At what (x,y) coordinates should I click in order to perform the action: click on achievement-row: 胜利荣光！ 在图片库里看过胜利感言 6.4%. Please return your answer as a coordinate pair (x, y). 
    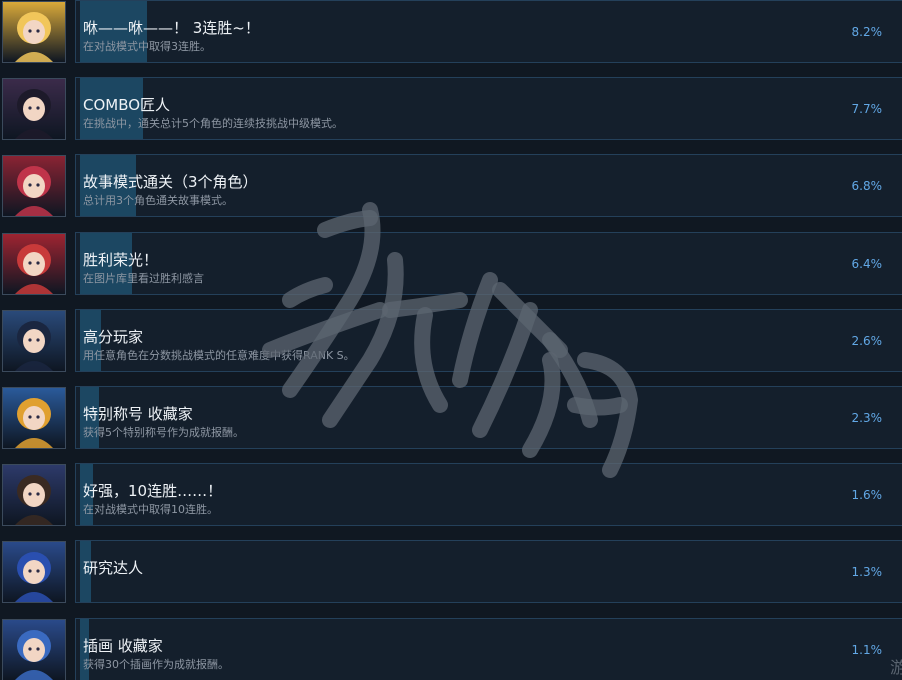
    Looking at the image, I should click on (451, 270).